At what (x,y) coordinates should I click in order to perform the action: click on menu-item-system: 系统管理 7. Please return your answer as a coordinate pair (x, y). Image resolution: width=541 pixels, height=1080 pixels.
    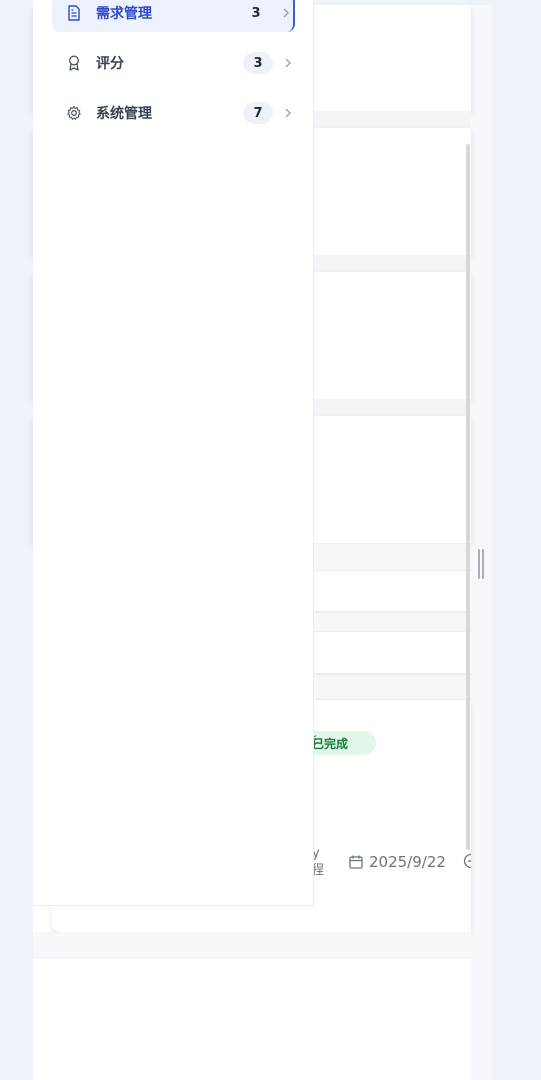
    Looking at the image, I should click on (173, 113).